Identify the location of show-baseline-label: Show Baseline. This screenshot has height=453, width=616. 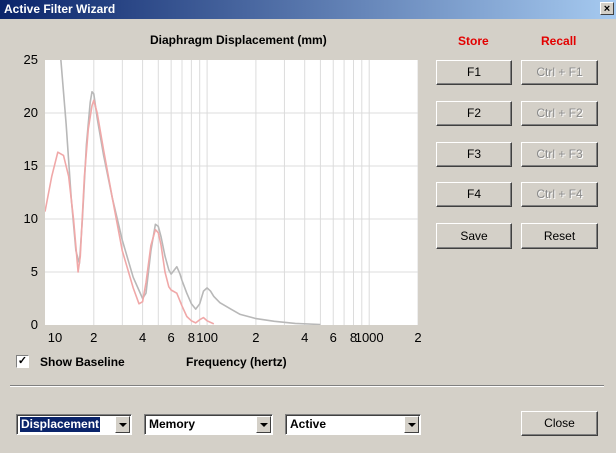
(82, 362).